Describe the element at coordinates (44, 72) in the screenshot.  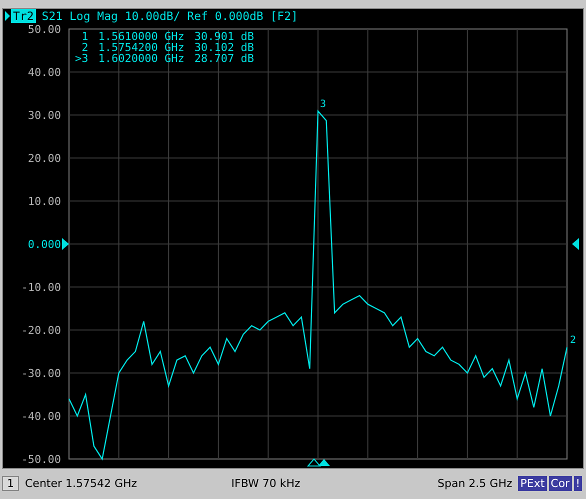
I see `y-tick-label: 40.00` at that location.